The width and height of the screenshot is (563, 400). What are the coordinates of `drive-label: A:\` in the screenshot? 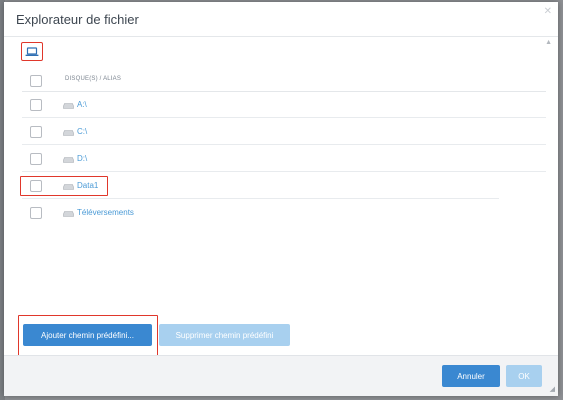 It's located at (82, 104).